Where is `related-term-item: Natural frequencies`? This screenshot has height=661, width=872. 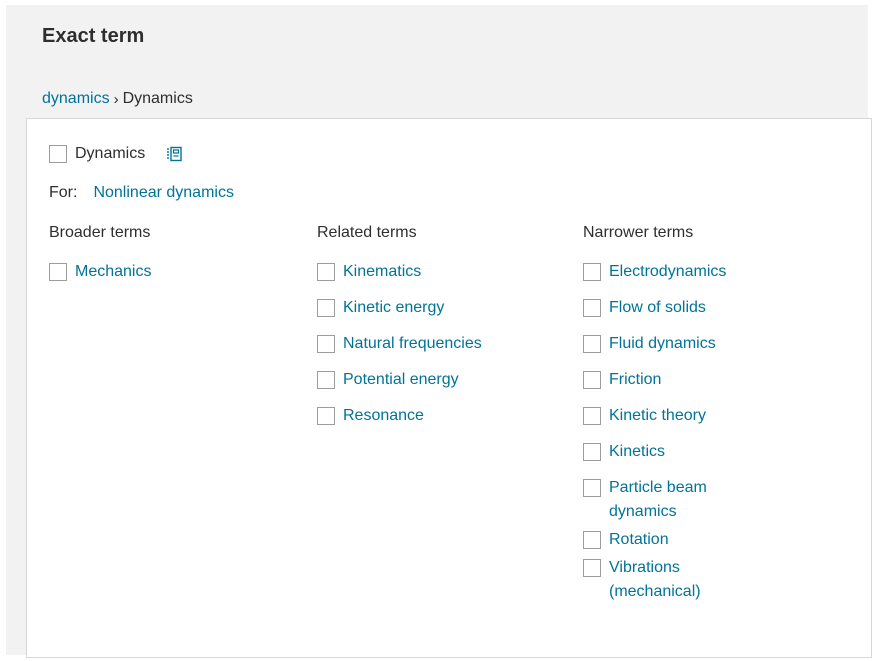
related-term-item: Natural frequencies is located at coordinates (447, 344).